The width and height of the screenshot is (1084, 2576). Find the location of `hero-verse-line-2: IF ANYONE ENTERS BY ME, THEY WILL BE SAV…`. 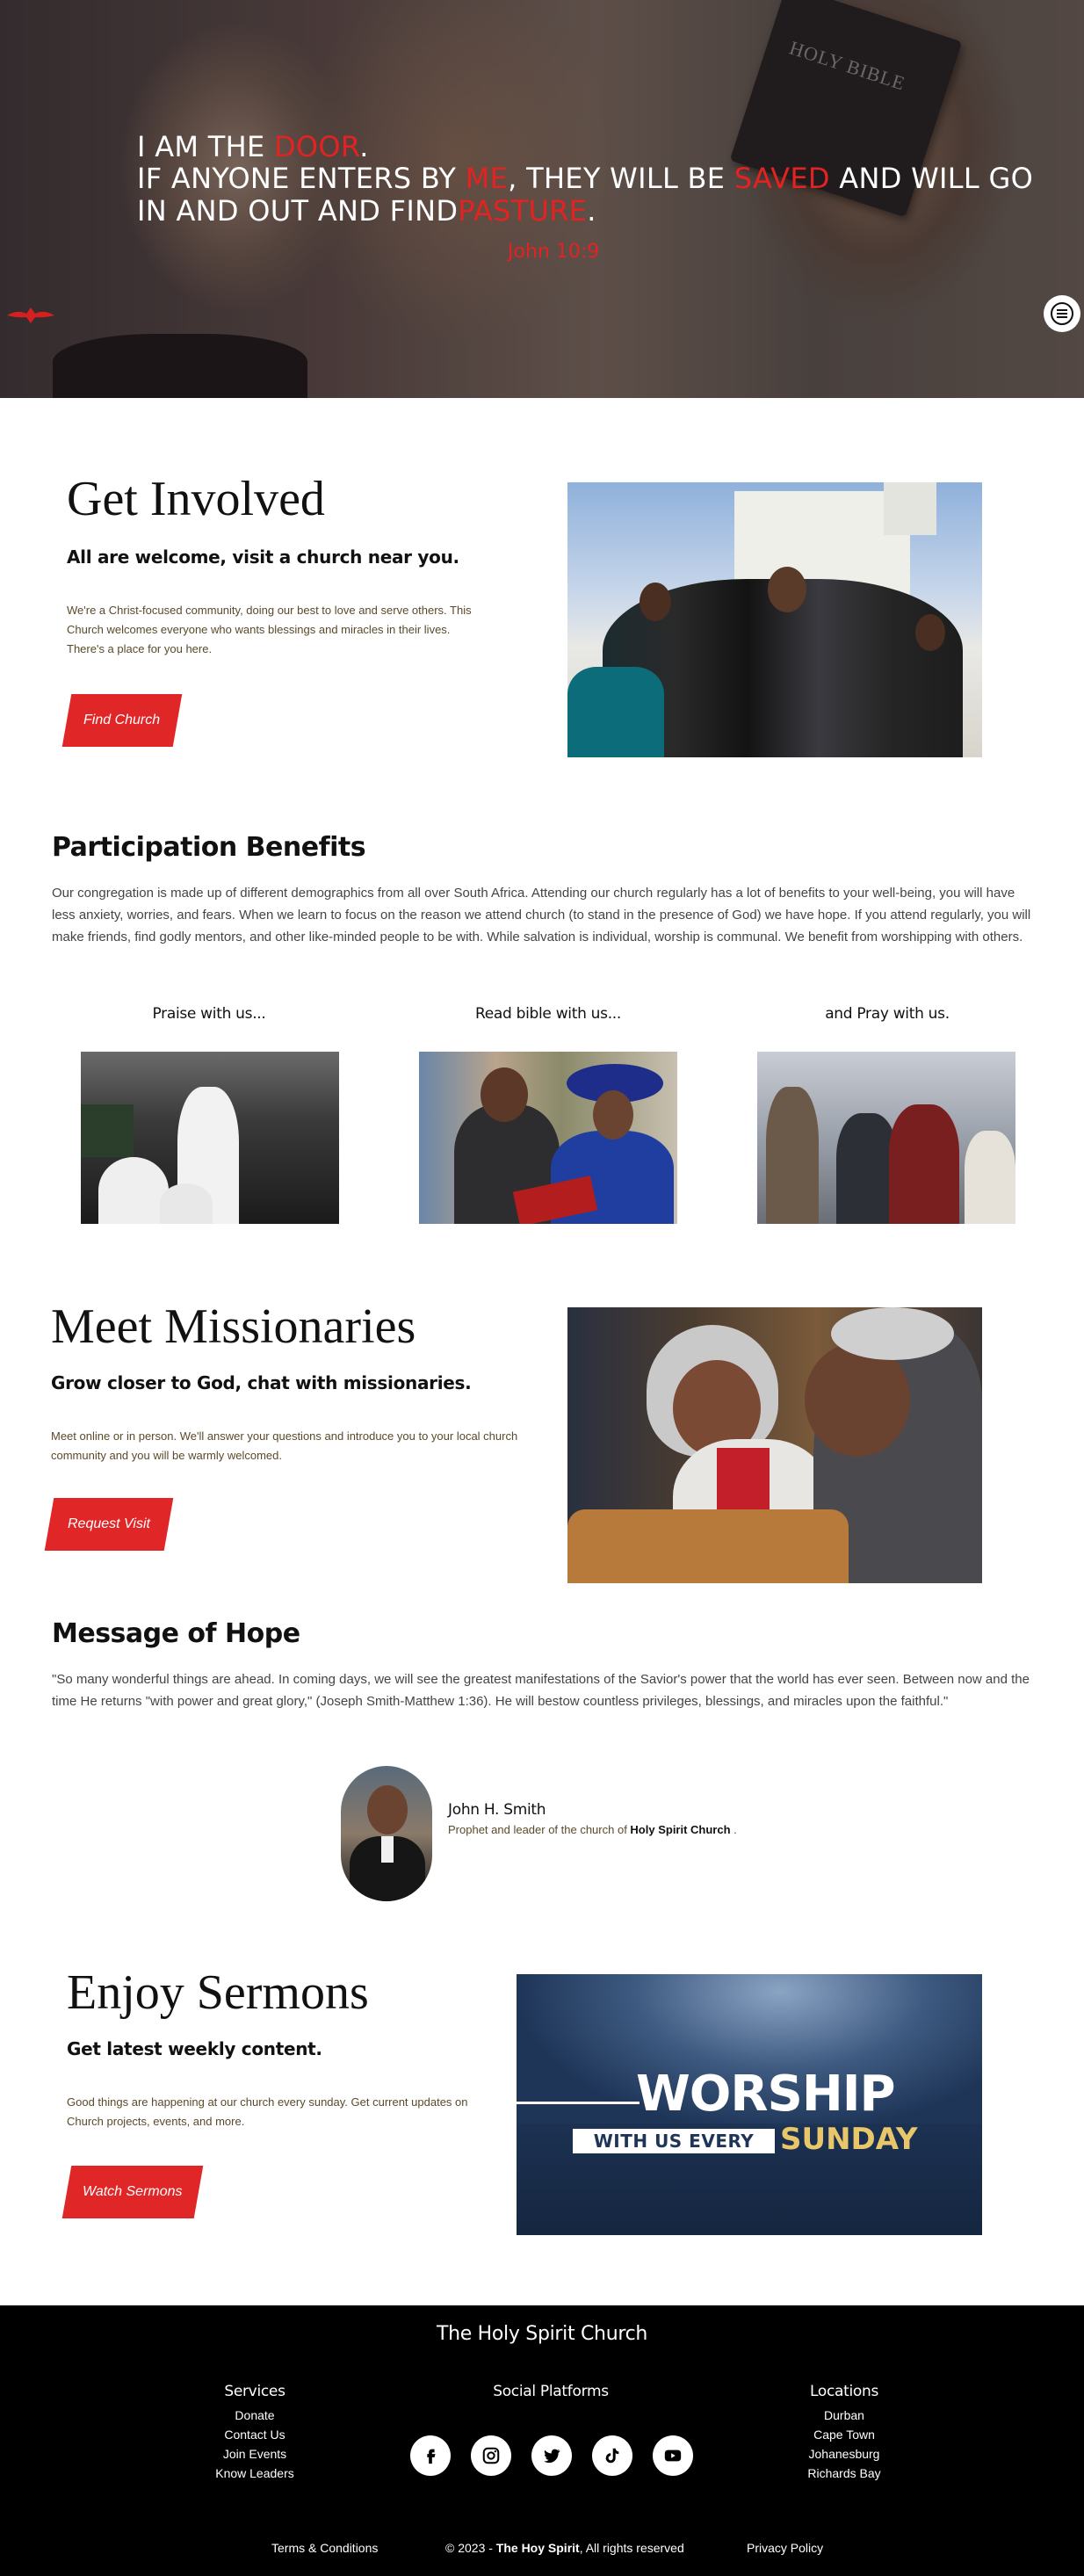

hero-verse-line-2: IF ANYONE ENTERS BY ME, THEY WILL BE SAV… is located at coordinates (585, 178).